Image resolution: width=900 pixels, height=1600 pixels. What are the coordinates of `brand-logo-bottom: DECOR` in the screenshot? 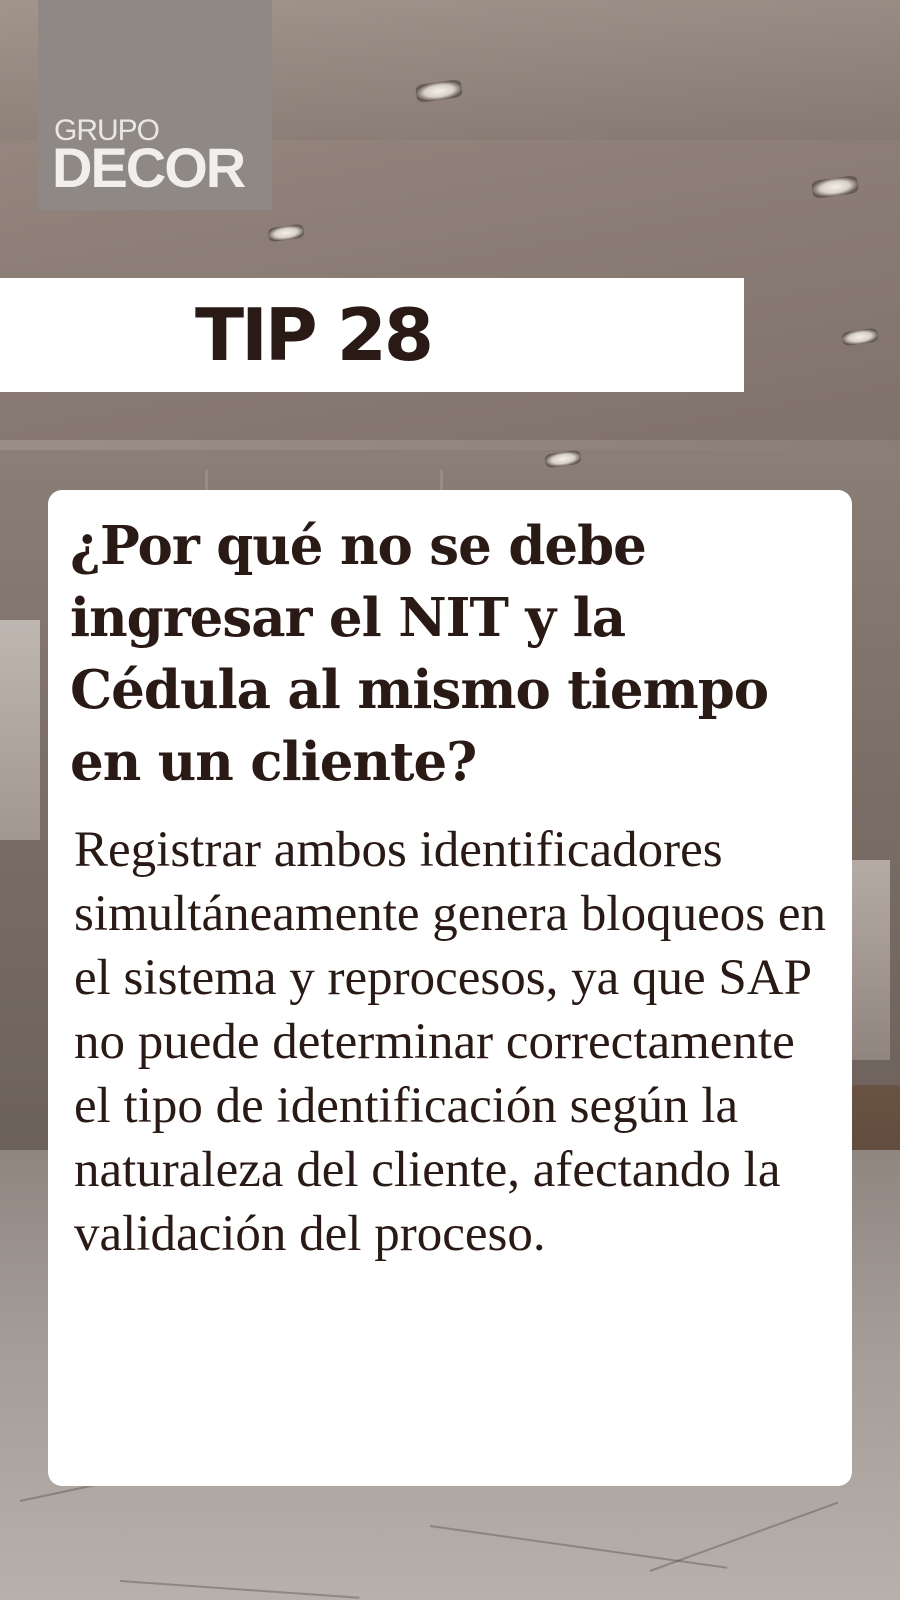 It's located at (149, 167).